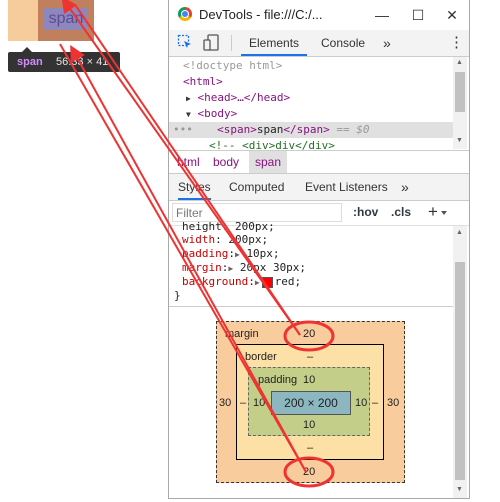 The width and height of the screenshot is (500, 502). What do you see at coordinates (306, 129) in the screenshot?
I see `span-close-tag: </span>` at bounding box center [306, 129].